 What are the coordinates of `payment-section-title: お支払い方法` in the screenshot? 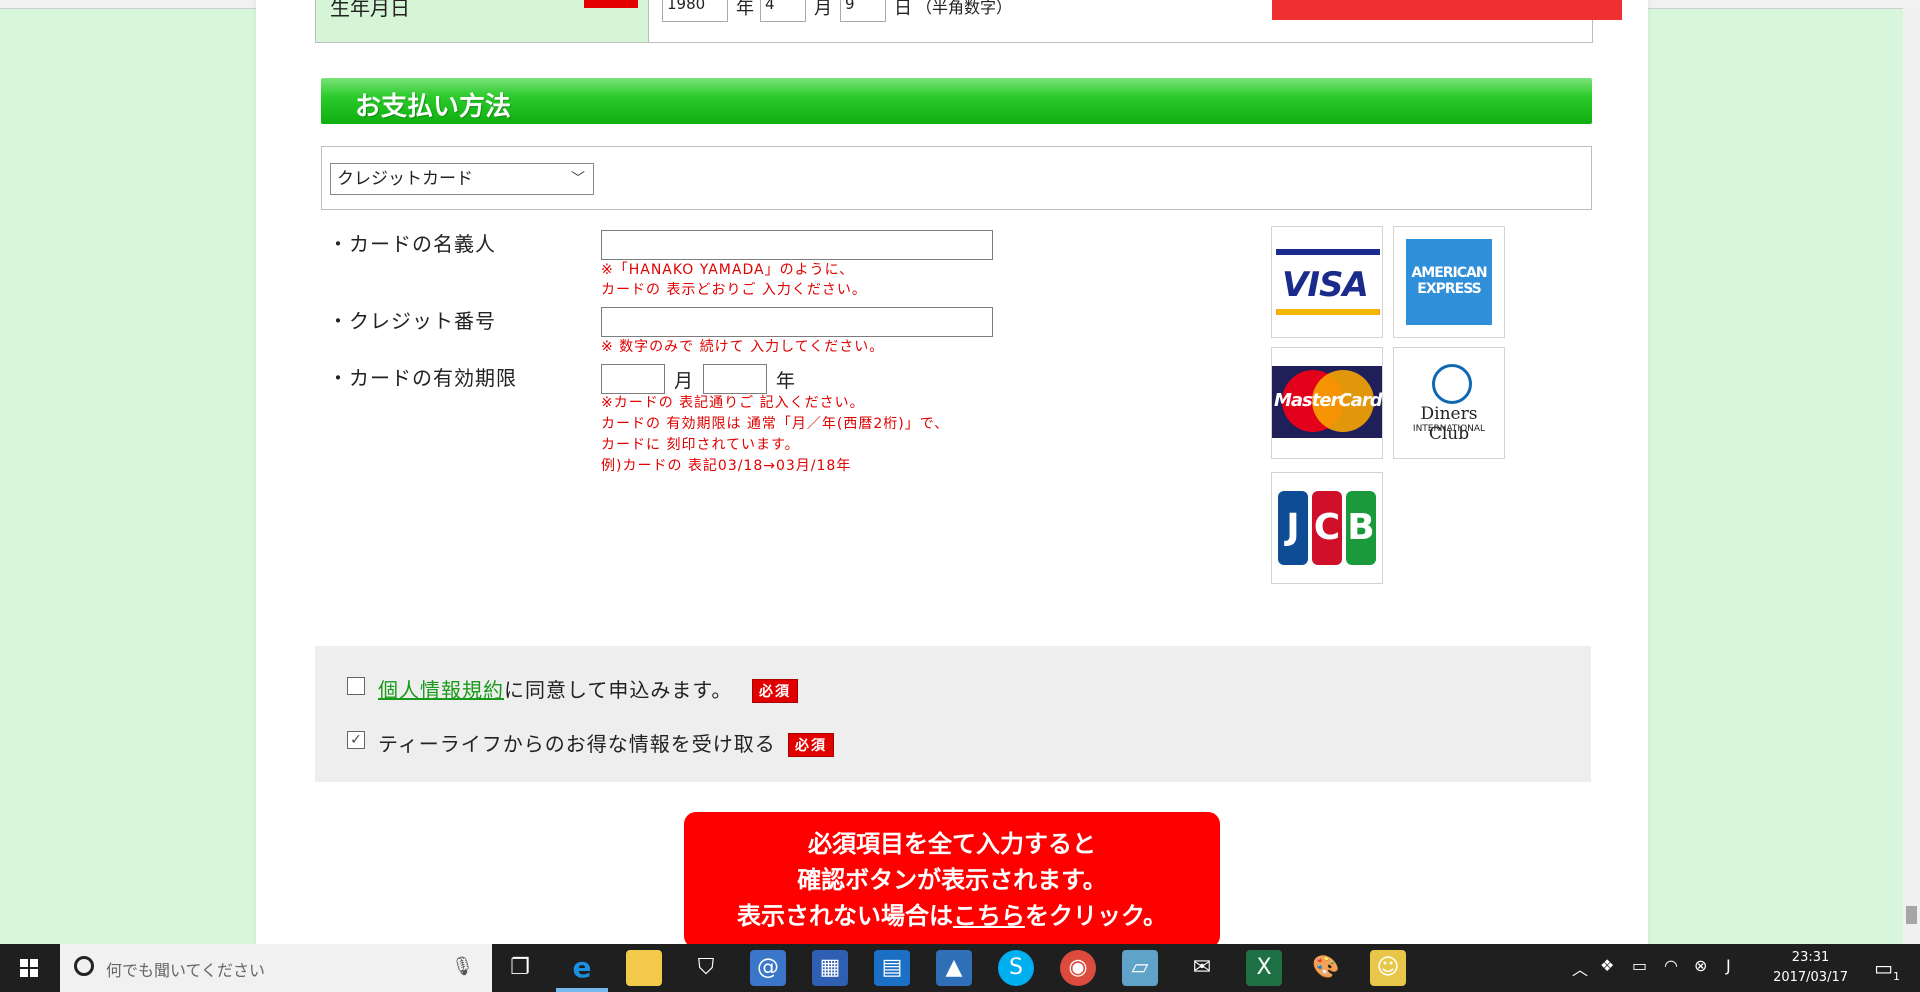 It's located at (433, 107).